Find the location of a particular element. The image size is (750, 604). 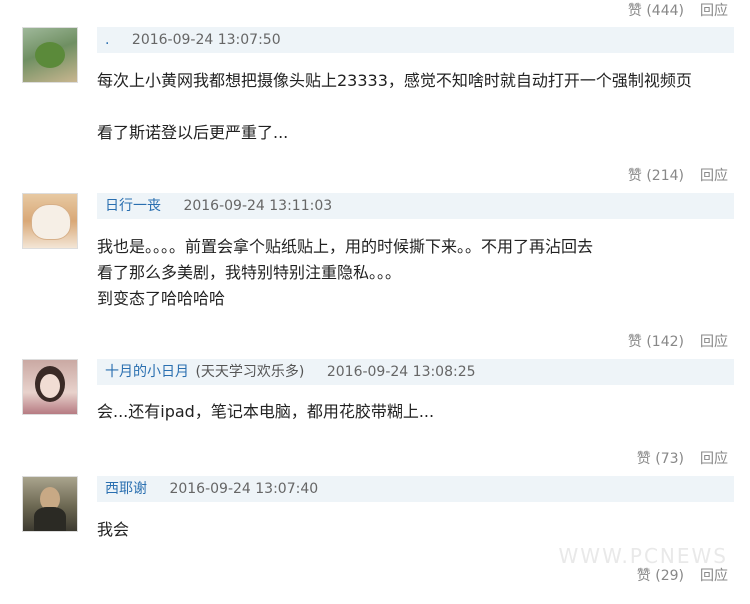

timestamp: 2016-09-24 13:07:50 is located at coordinates (206, 40).